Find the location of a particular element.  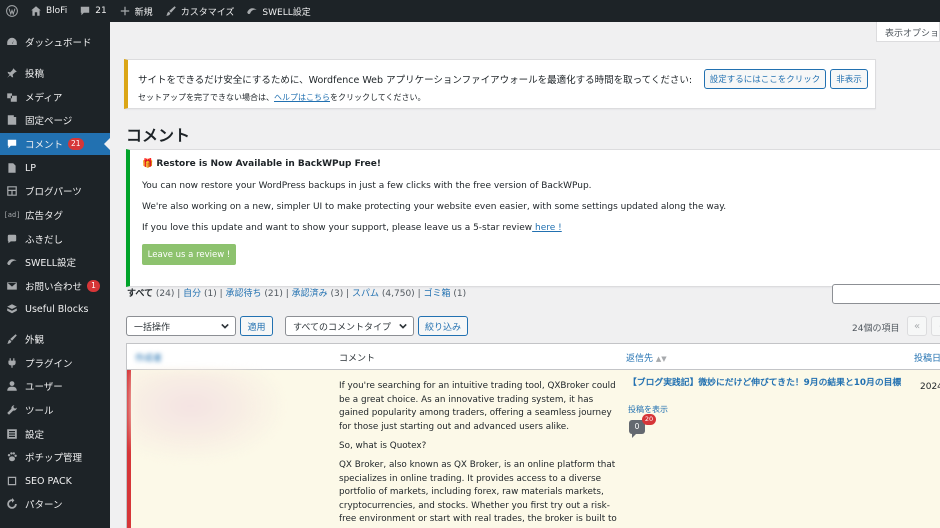

wordfence-sub-prefix: セットアップを完了できない場合は、 is located at coordinates (206, 97).